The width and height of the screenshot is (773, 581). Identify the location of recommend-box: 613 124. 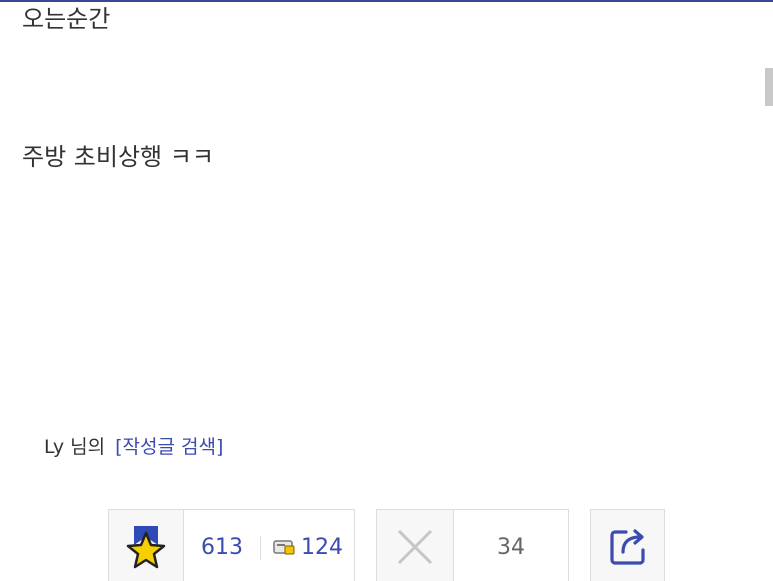
(231, 545).